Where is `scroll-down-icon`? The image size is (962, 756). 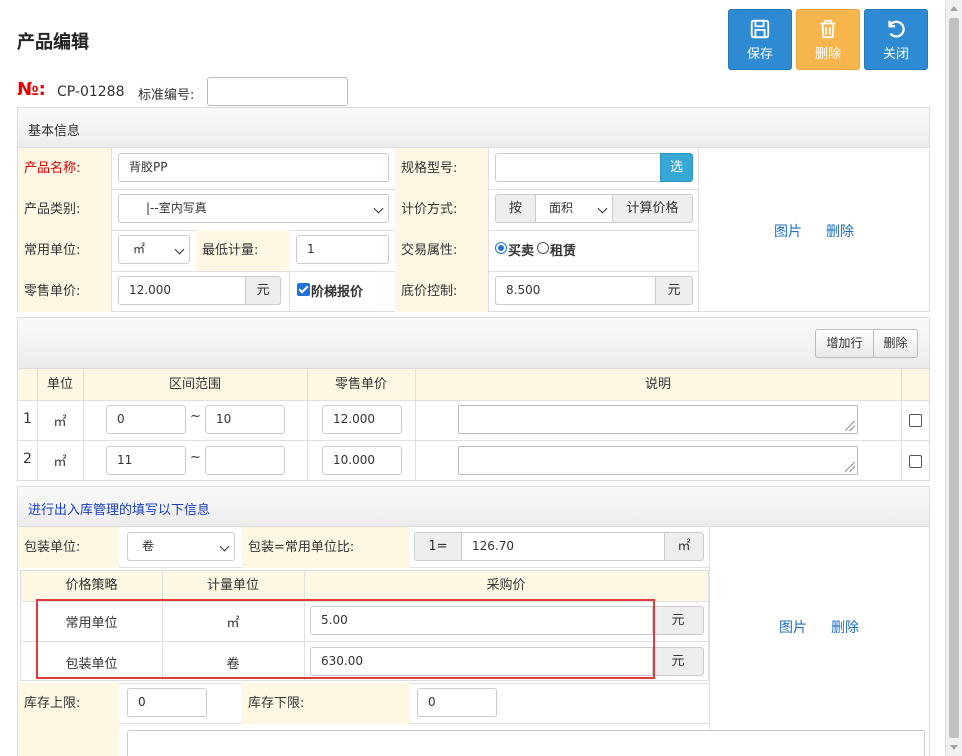
scroll-down-icon is located at coordinates (954, 747).